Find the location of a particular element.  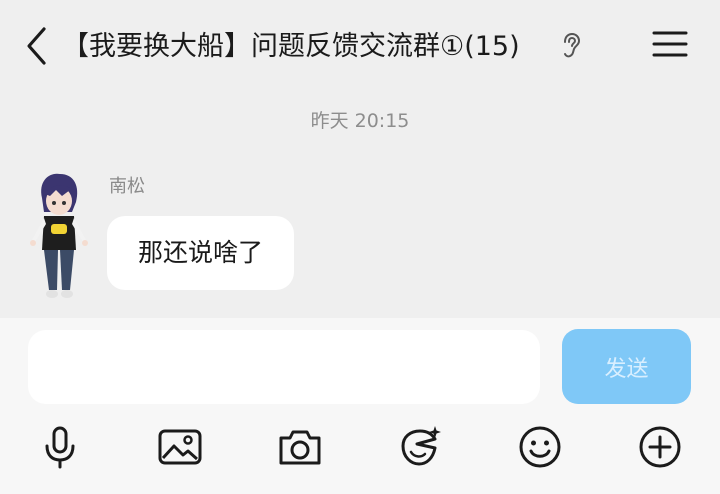

sender-avatar is located at coordinates (58, 236).